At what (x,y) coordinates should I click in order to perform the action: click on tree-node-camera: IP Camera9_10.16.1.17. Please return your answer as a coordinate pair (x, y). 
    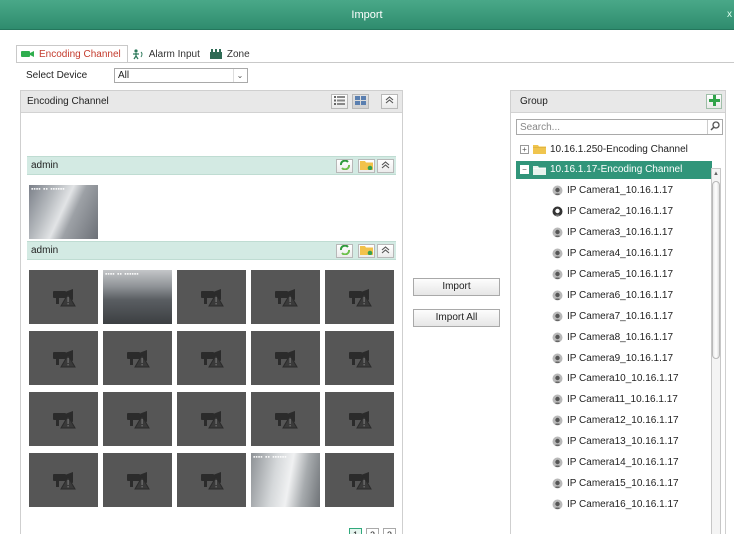
    Looking at the image, I should click on (614, 358).